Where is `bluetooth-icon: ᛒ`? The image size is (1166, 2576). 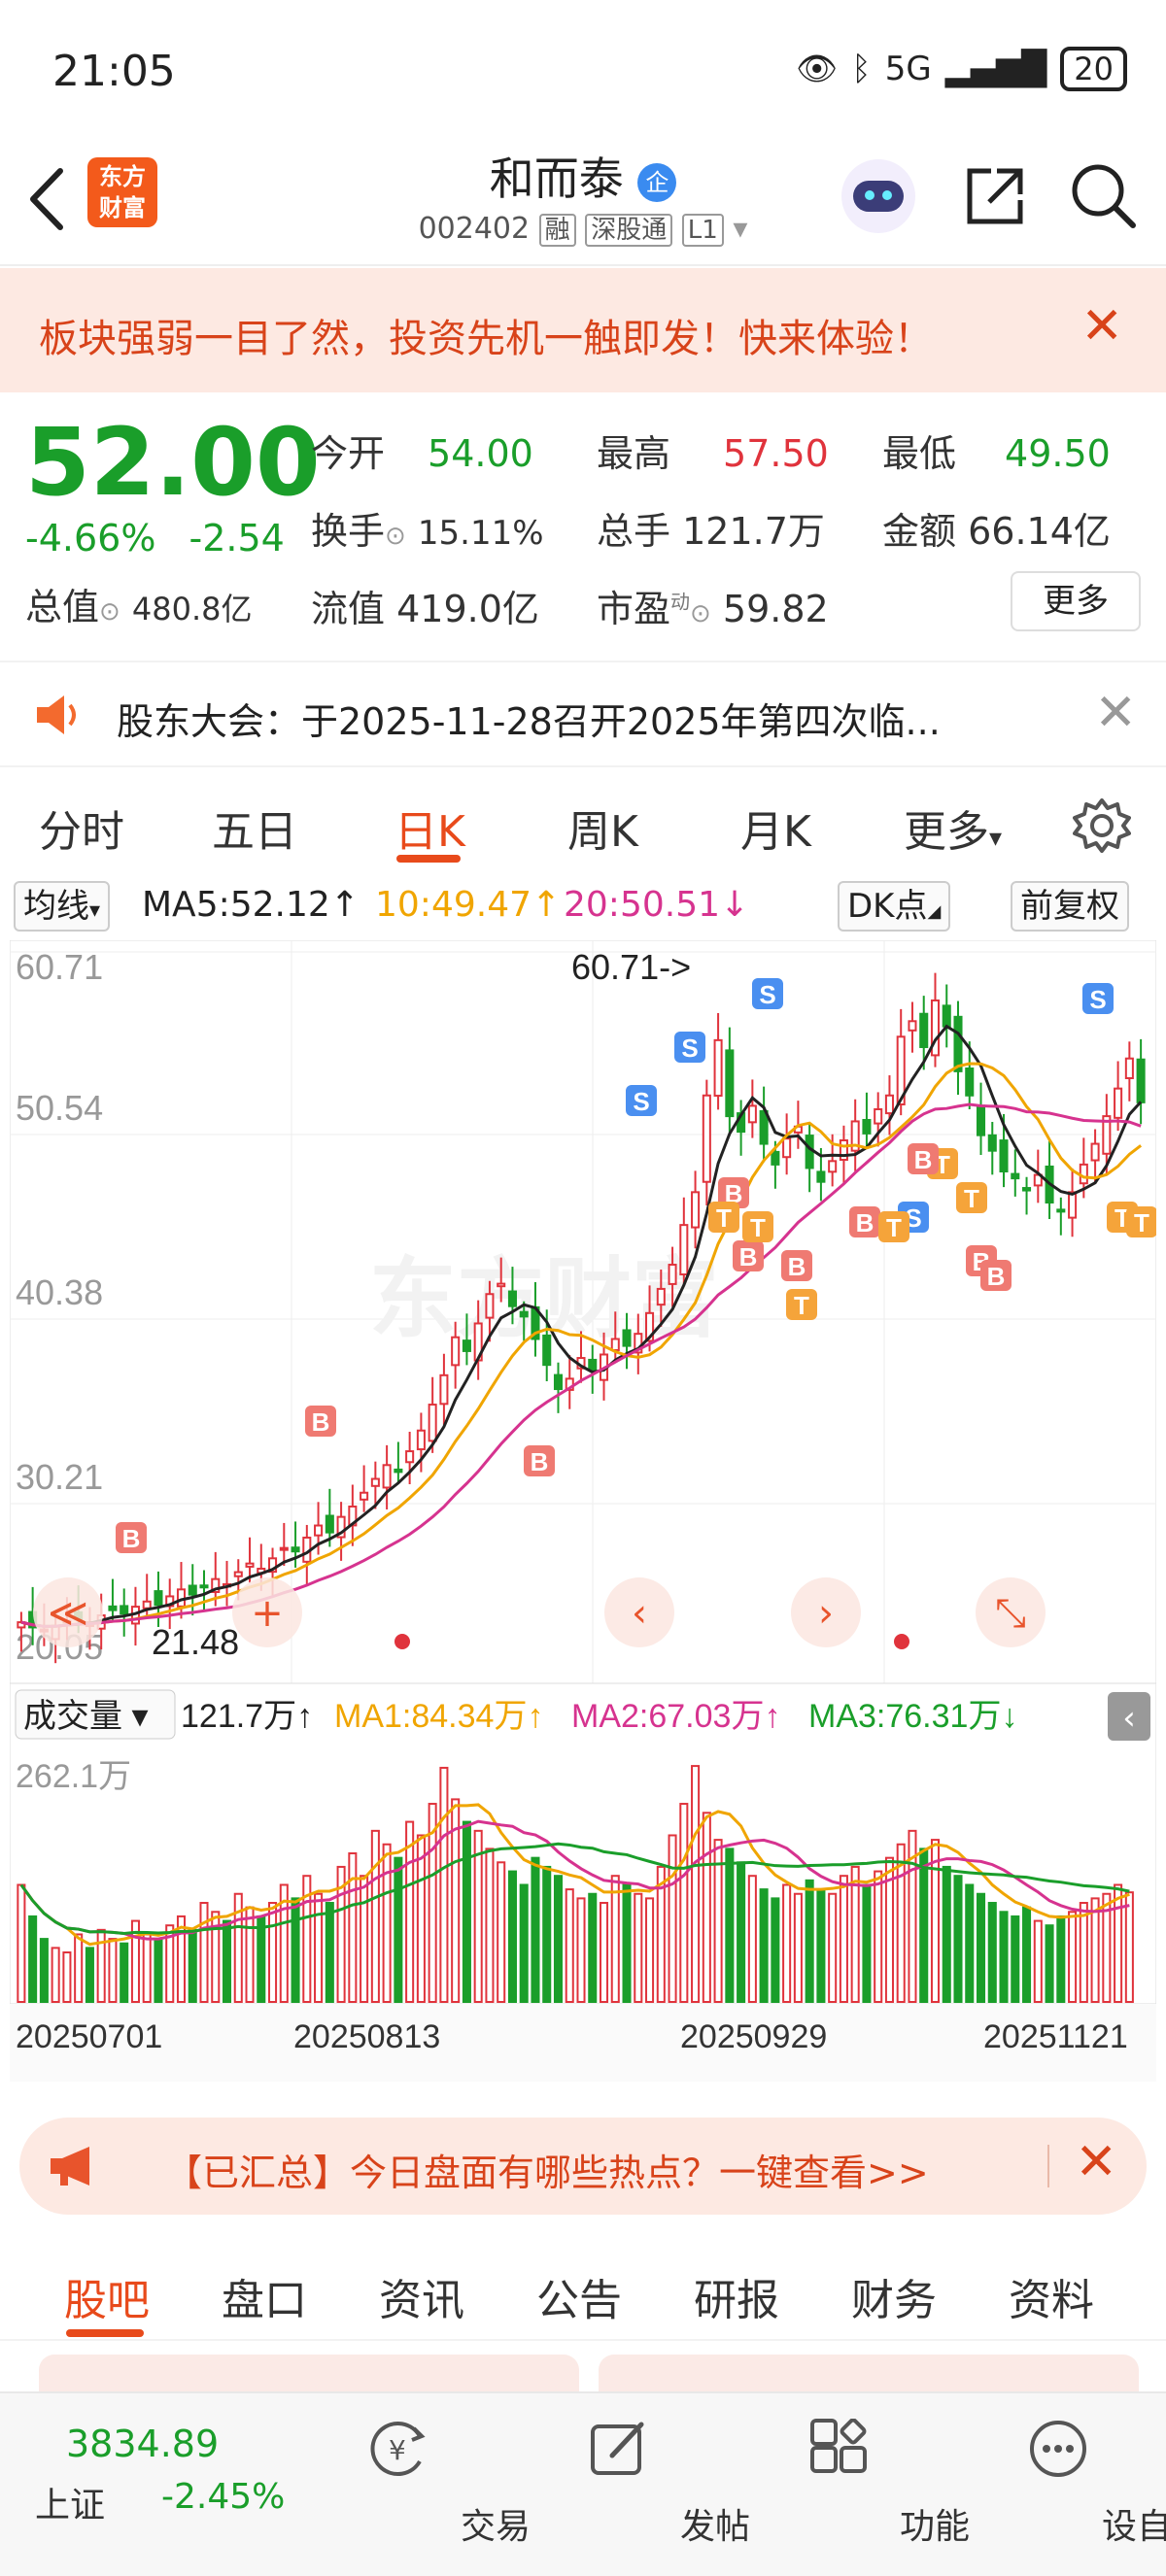
bluetooth-icon: ᛒ is located at coordinates (861, 69).